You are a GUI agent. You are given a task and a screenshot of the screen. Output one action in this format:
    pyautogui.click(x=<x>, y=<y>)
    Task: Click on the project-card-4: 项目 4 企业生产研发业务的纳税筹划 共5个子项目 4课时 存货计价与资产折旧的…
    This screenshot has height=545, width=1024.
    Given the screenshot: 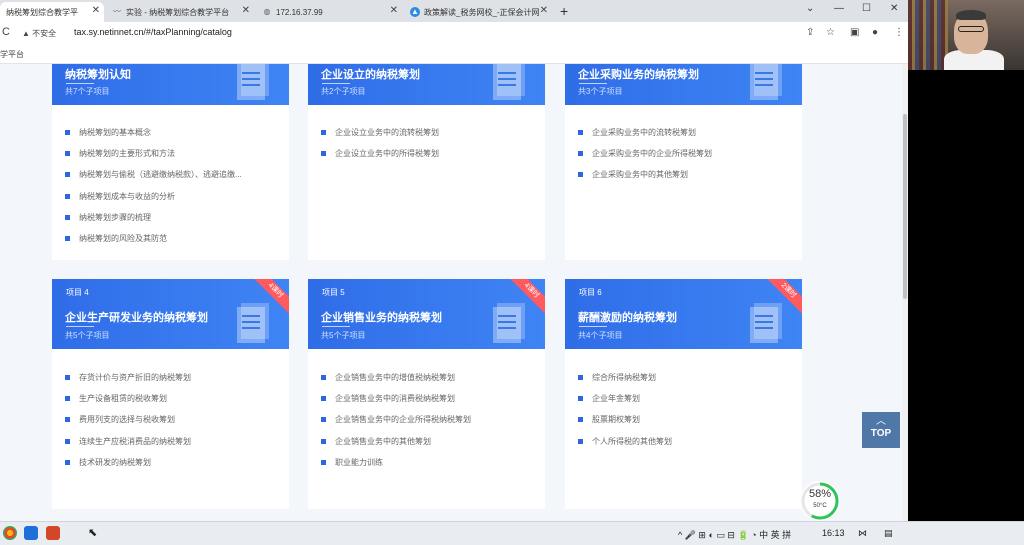 What is the action you would take?
    pyautogui.click(x=170, y=394)
    